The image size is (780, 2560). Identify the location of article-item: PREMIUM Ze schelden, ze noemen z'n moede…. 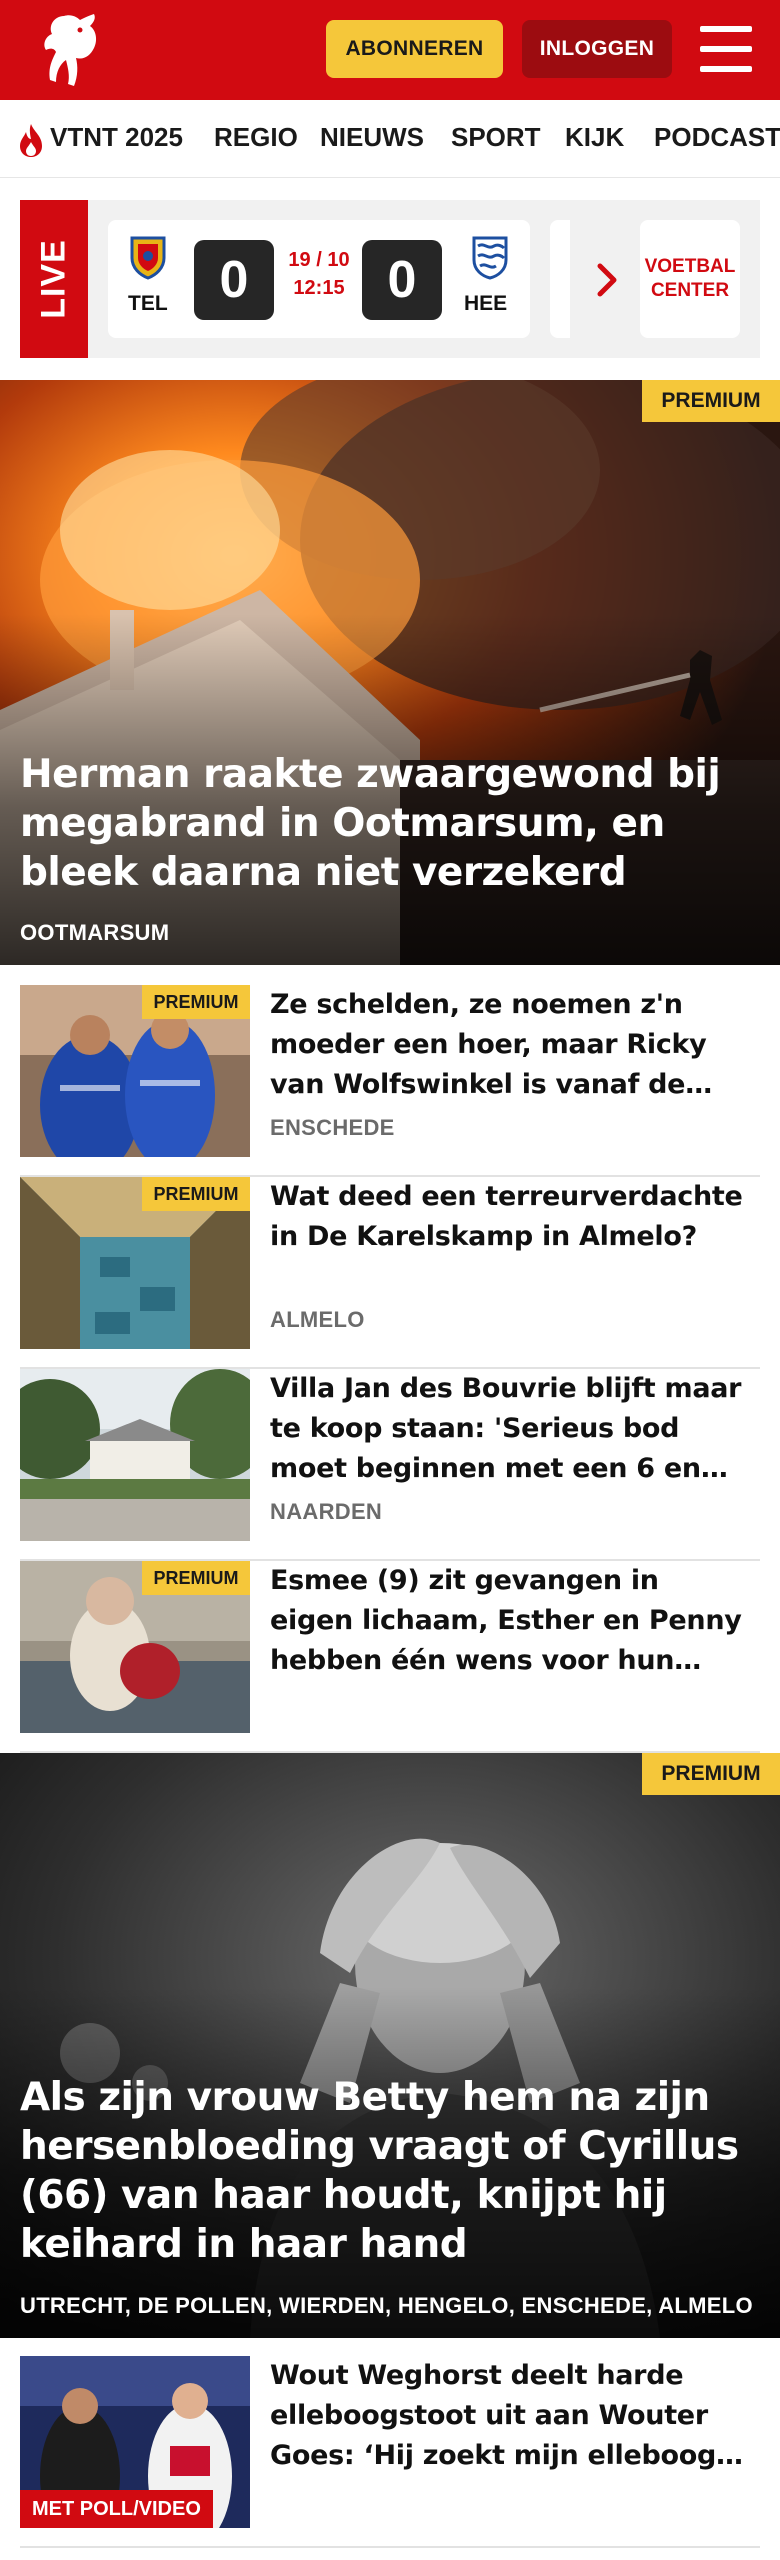
(390, 1081).